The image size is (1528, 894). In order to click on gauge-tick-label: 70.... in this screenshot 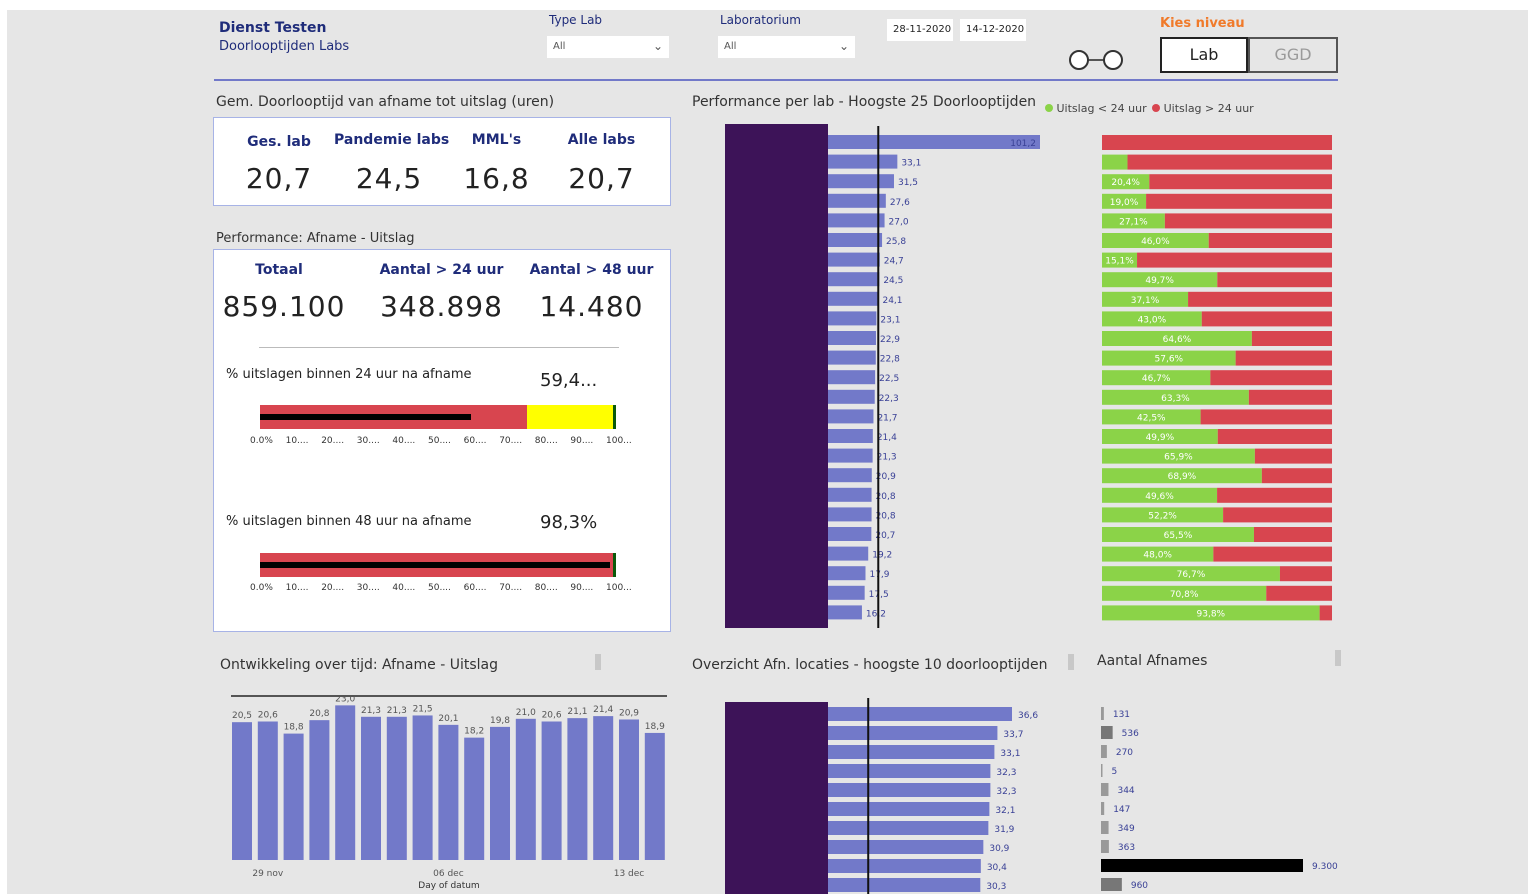, I will do `click(511, 441)`.